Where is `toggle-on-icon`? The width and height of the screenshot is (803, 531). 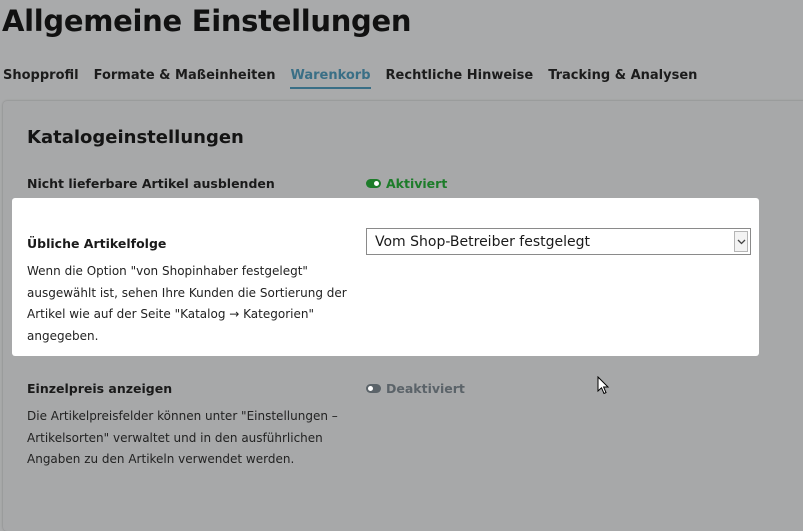 toggle-on-icon is located at coordinates (373, 183).